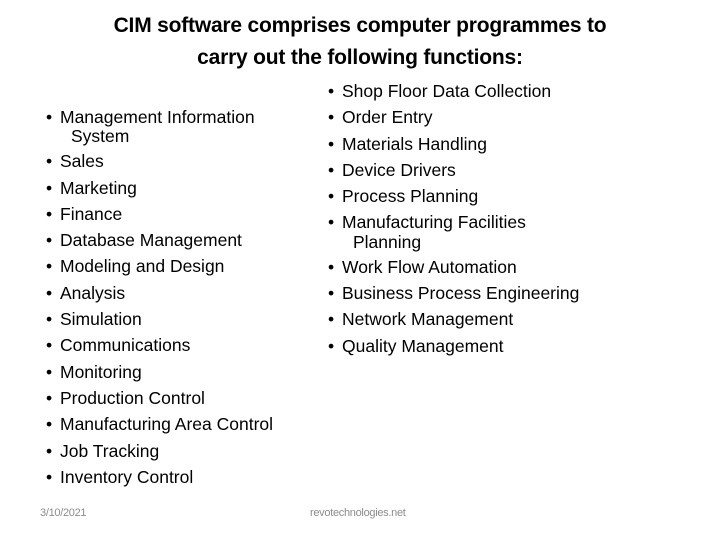 The width and height of the screenshot is (720, 540). I want to click on list-item: • Quality Management, so click(476, 346).